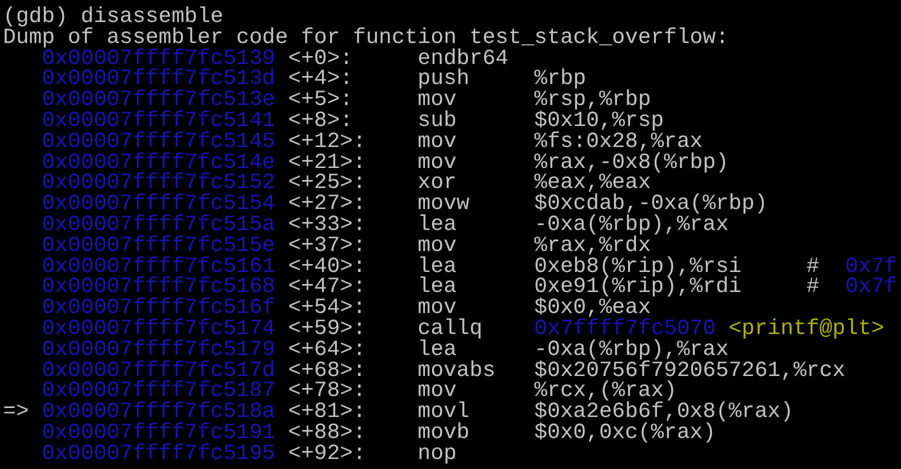 Image resolution: width=901 pixels, height=469 pixels. What do you see at coordinates (159, 412) in the screenshot?
I see `memory-address: 0x00007ffff7fc518a` at bounding box center [159, 412].